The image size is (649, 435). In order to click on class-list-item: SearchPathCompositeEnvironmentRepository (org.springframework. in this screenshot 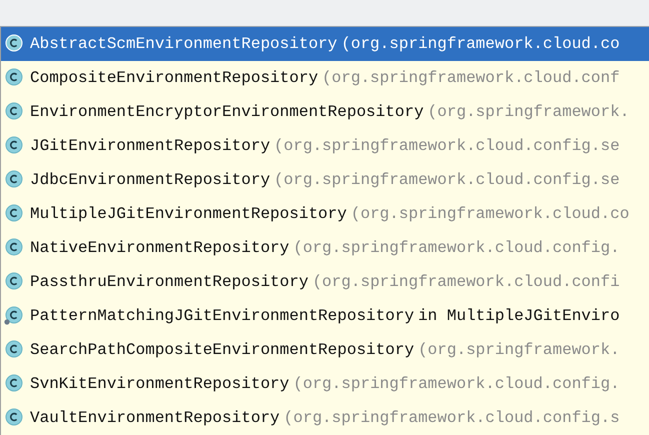, I will do `click(325, 350)`.